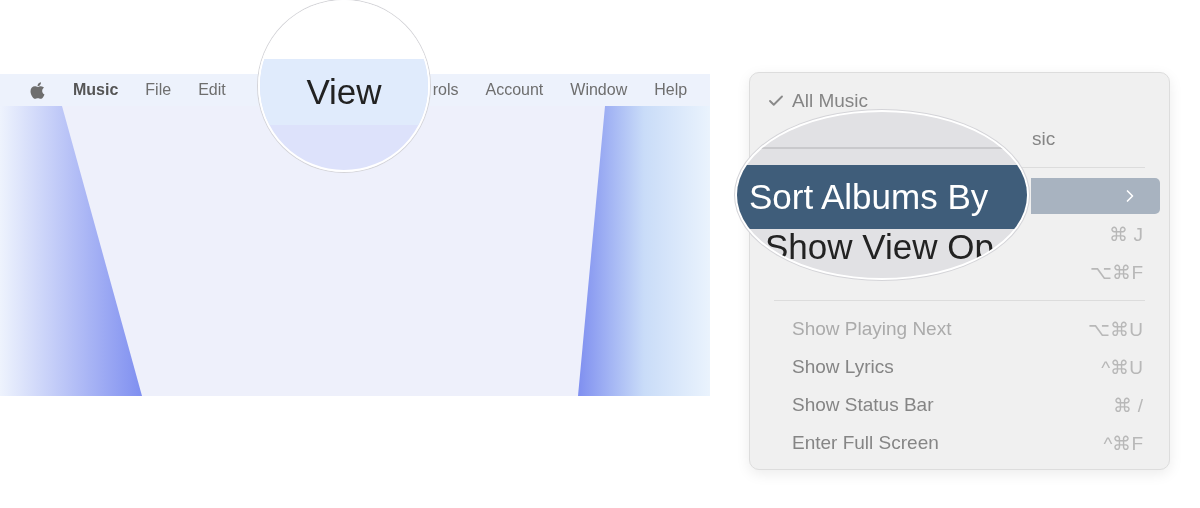  Describe the element at coordinates (1116, 272) in the screenshot. I see `shortcut-text: ⌥⌘F` at that location.